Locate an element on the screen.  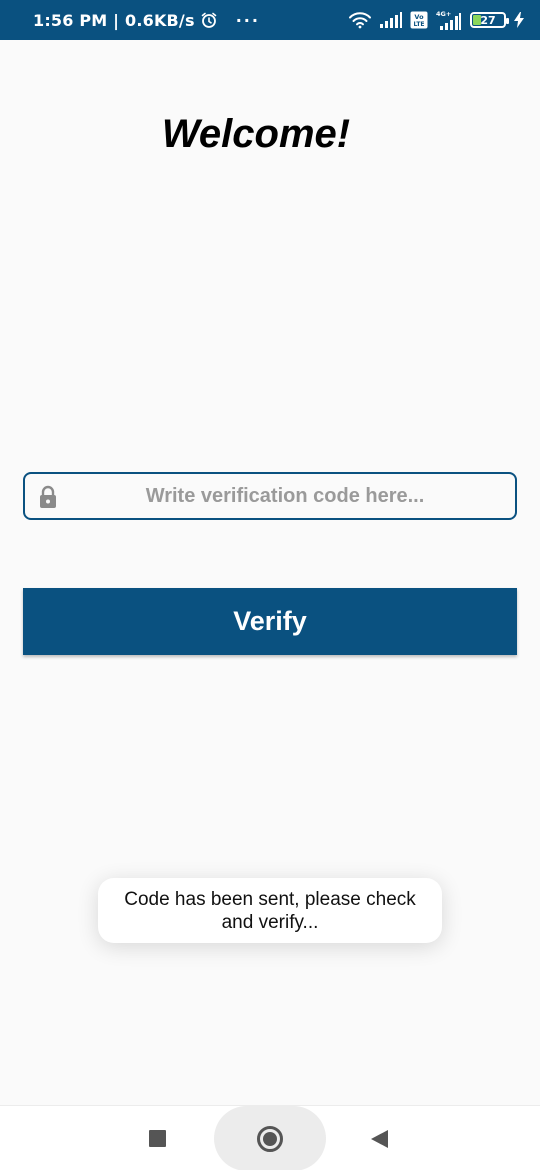
back-button is located at coordinates (380, 1141).